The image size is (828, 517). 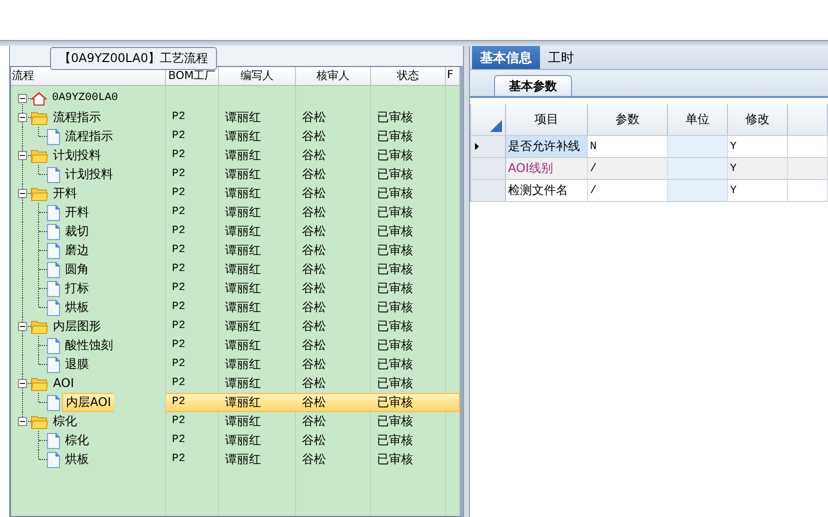 What do you see at coordinates (628, 119) in the screenshot?
I see `column-header: 参数` at bounding box center [628, 119].